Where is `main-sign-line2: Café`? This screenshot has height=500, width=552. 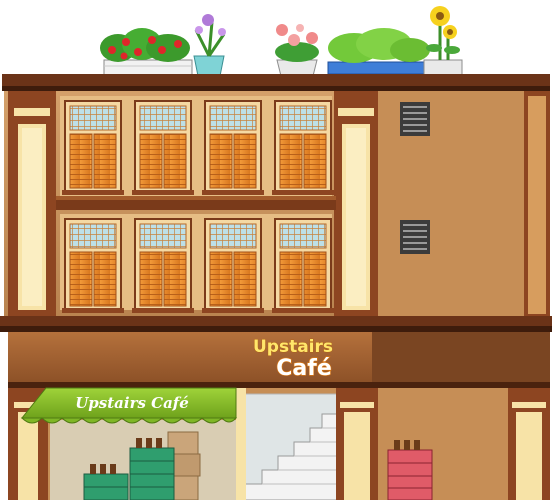 main-sign-line2: Café is located at coordinates (303, 368).